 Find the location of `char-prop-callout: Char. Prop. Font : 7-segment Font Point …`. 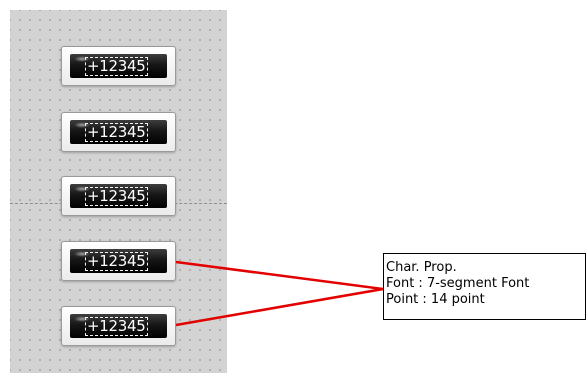

char-prop-callout: Char. Prop. Font : 7-segment Font Point … is located at coordinates (484, 286).